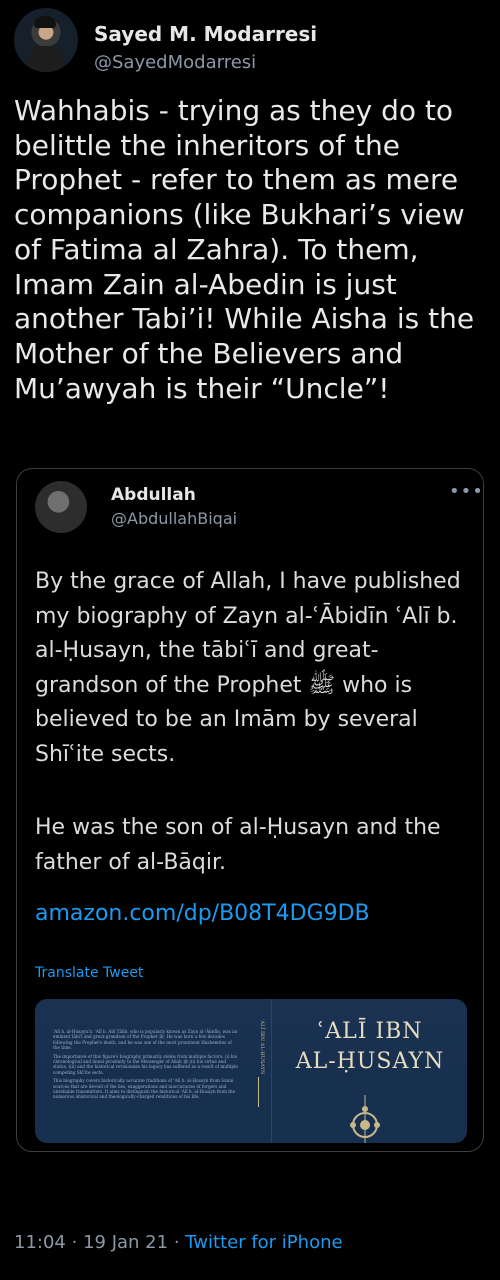 Image resolution: width=500 pixels, height=1280 pixels. What do you see at coordinates (46, 40) in the screenshot?
I see `author-avatar` at bounding box center [46, 40].